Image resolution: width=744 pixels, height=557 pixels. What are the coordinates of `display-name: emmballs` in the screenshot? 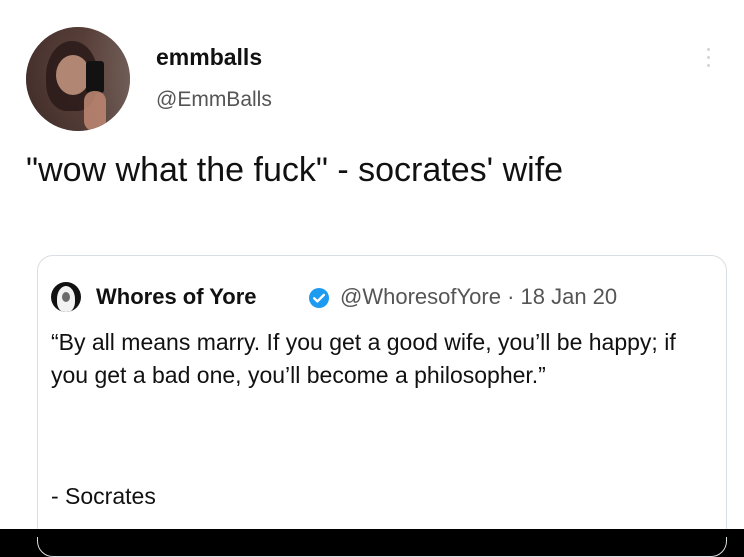 It's located at (209, 57).